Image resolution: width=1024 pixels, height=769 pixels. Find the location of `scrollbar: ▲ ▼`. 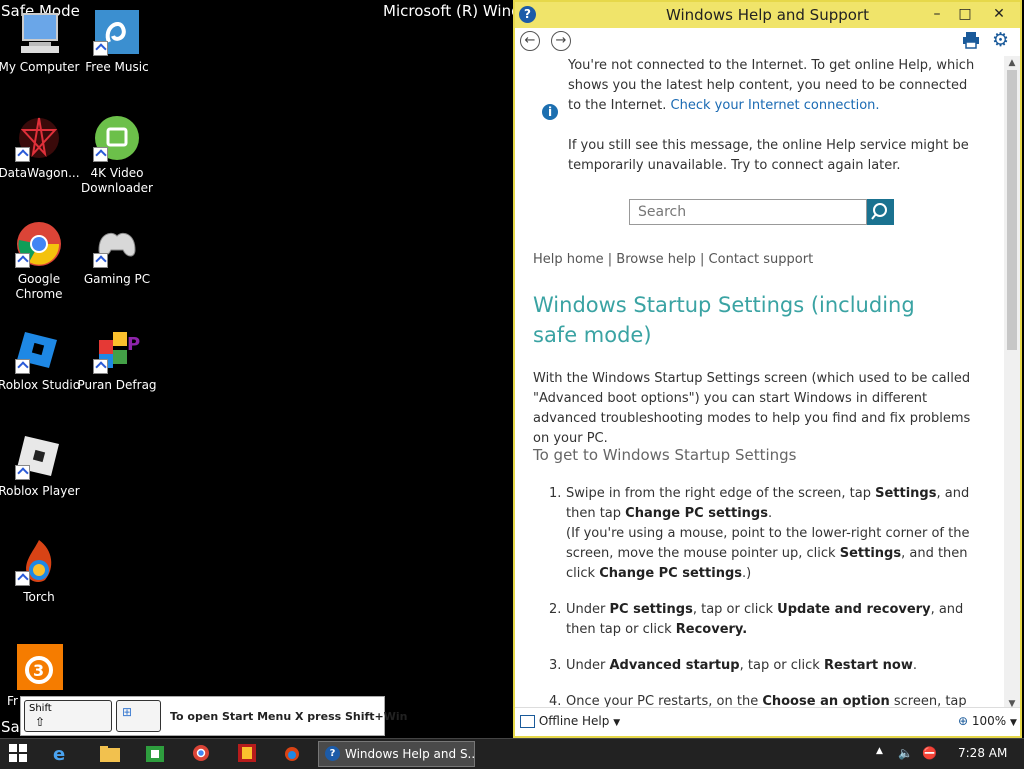

scrollbar: ▲ ▼ is located at coordinates (1012, 383).